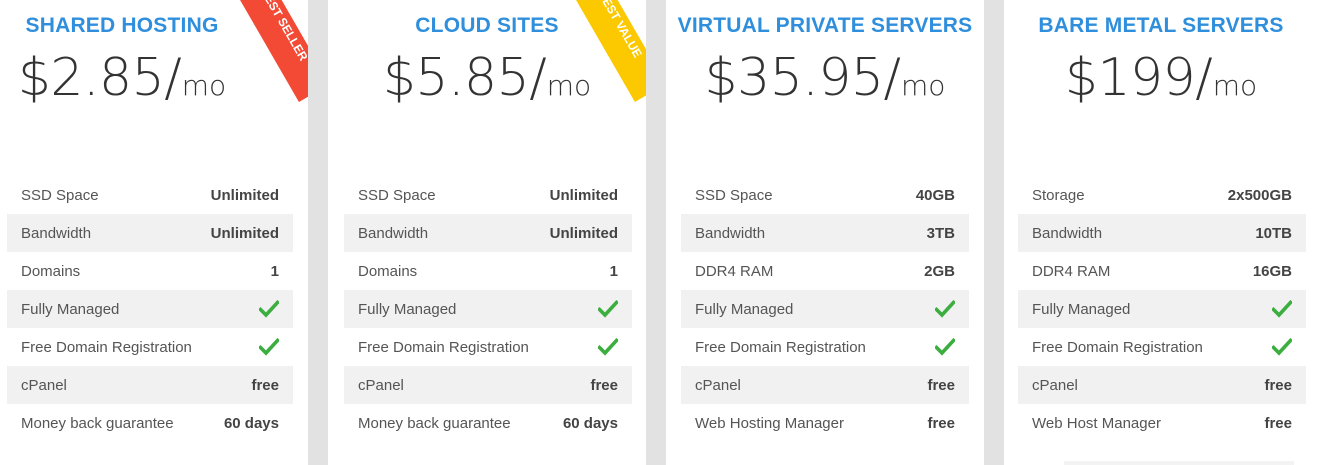  What do you see at coordinates (1162, 195) in the screenshot?
I see `feature-row: Storage 2x500GB` at bounding box center [1162, 195].